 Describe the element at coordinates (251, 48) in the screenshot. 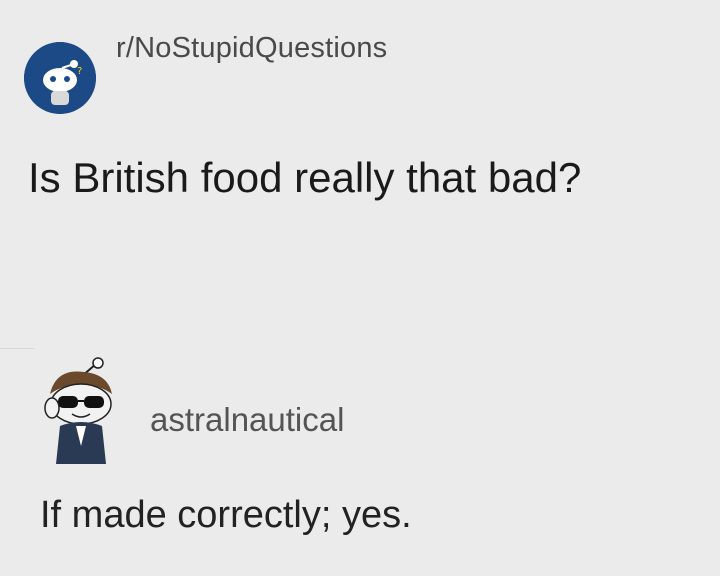

I see `subreddit-name: r/NoStupidQuestions` at that location.